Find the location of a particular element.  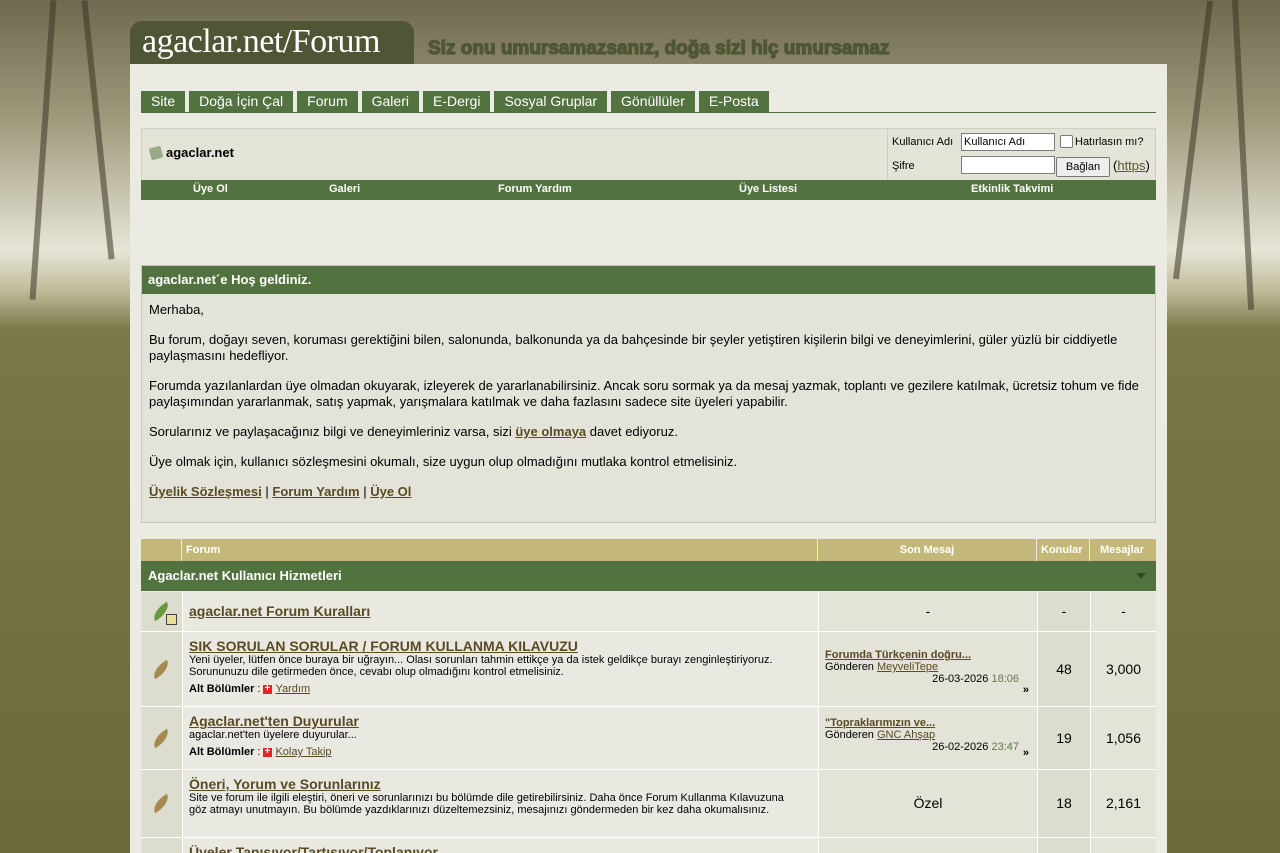

nav-tab-site: Site is located at coordinates (163, 101).